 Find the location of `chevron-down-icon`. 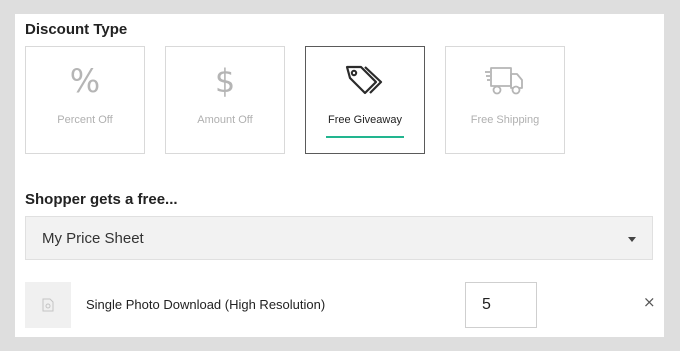

chevron-down-icon is located at coordinates (632, 239).